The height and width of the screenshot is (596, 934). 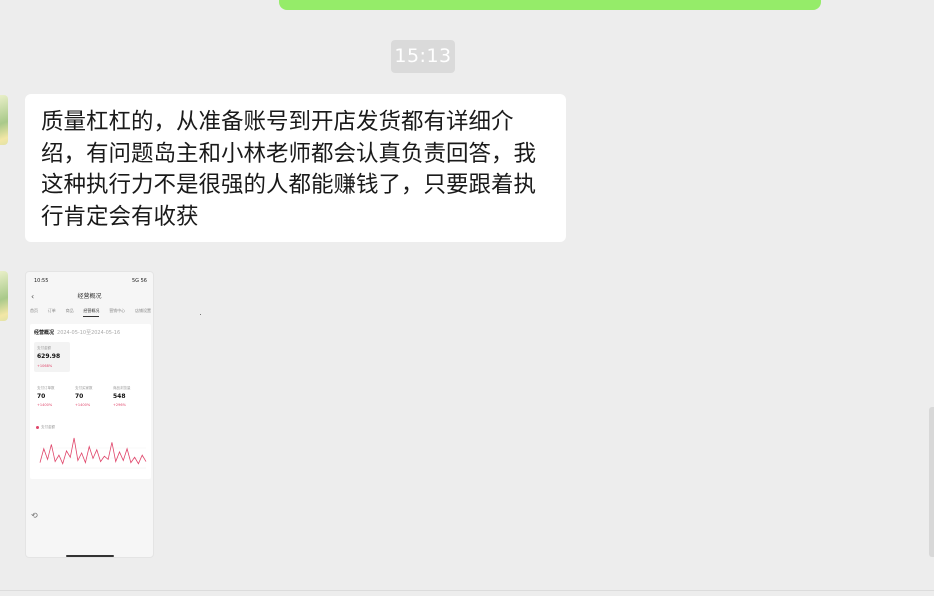 I want to click on phone-nav-bar: ‹ 经营概况, so click(x=89, y=297).